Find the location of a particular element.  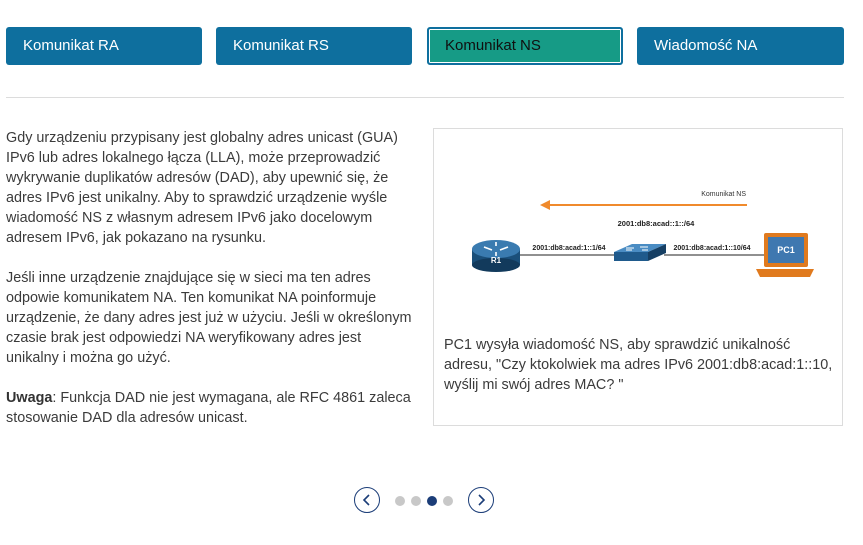

pc-address: 2001:db8:acad:1::10/64 is located at coordinates (711, 248).